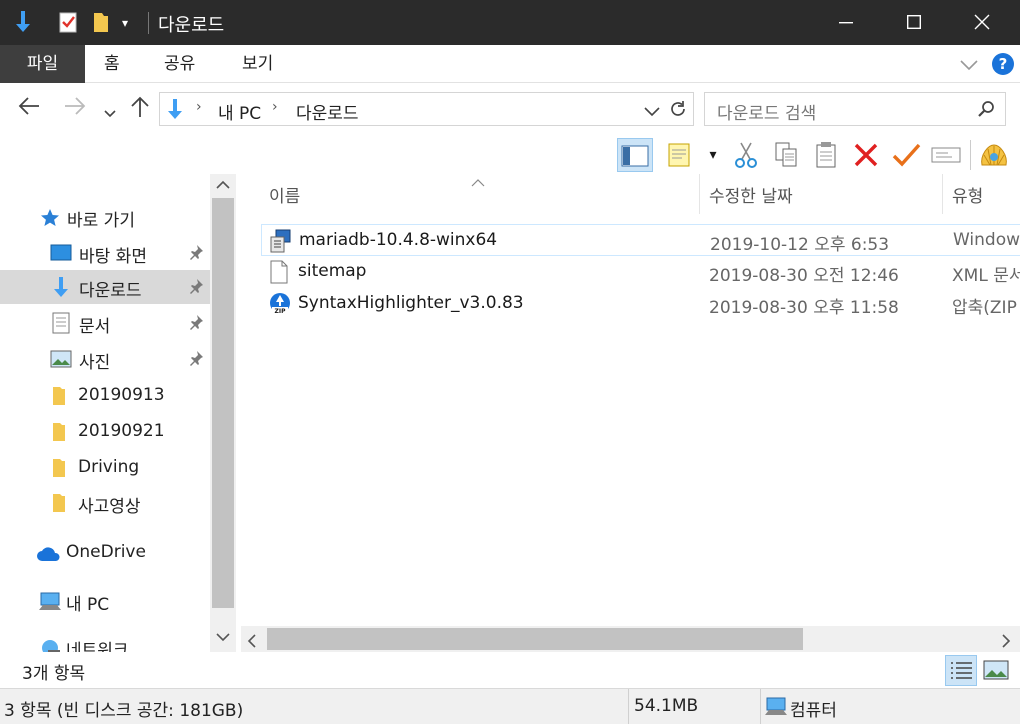 The height and width of the screenshot is (724, 1020). I want to click on file-name: sitemap, so click(332, 271).